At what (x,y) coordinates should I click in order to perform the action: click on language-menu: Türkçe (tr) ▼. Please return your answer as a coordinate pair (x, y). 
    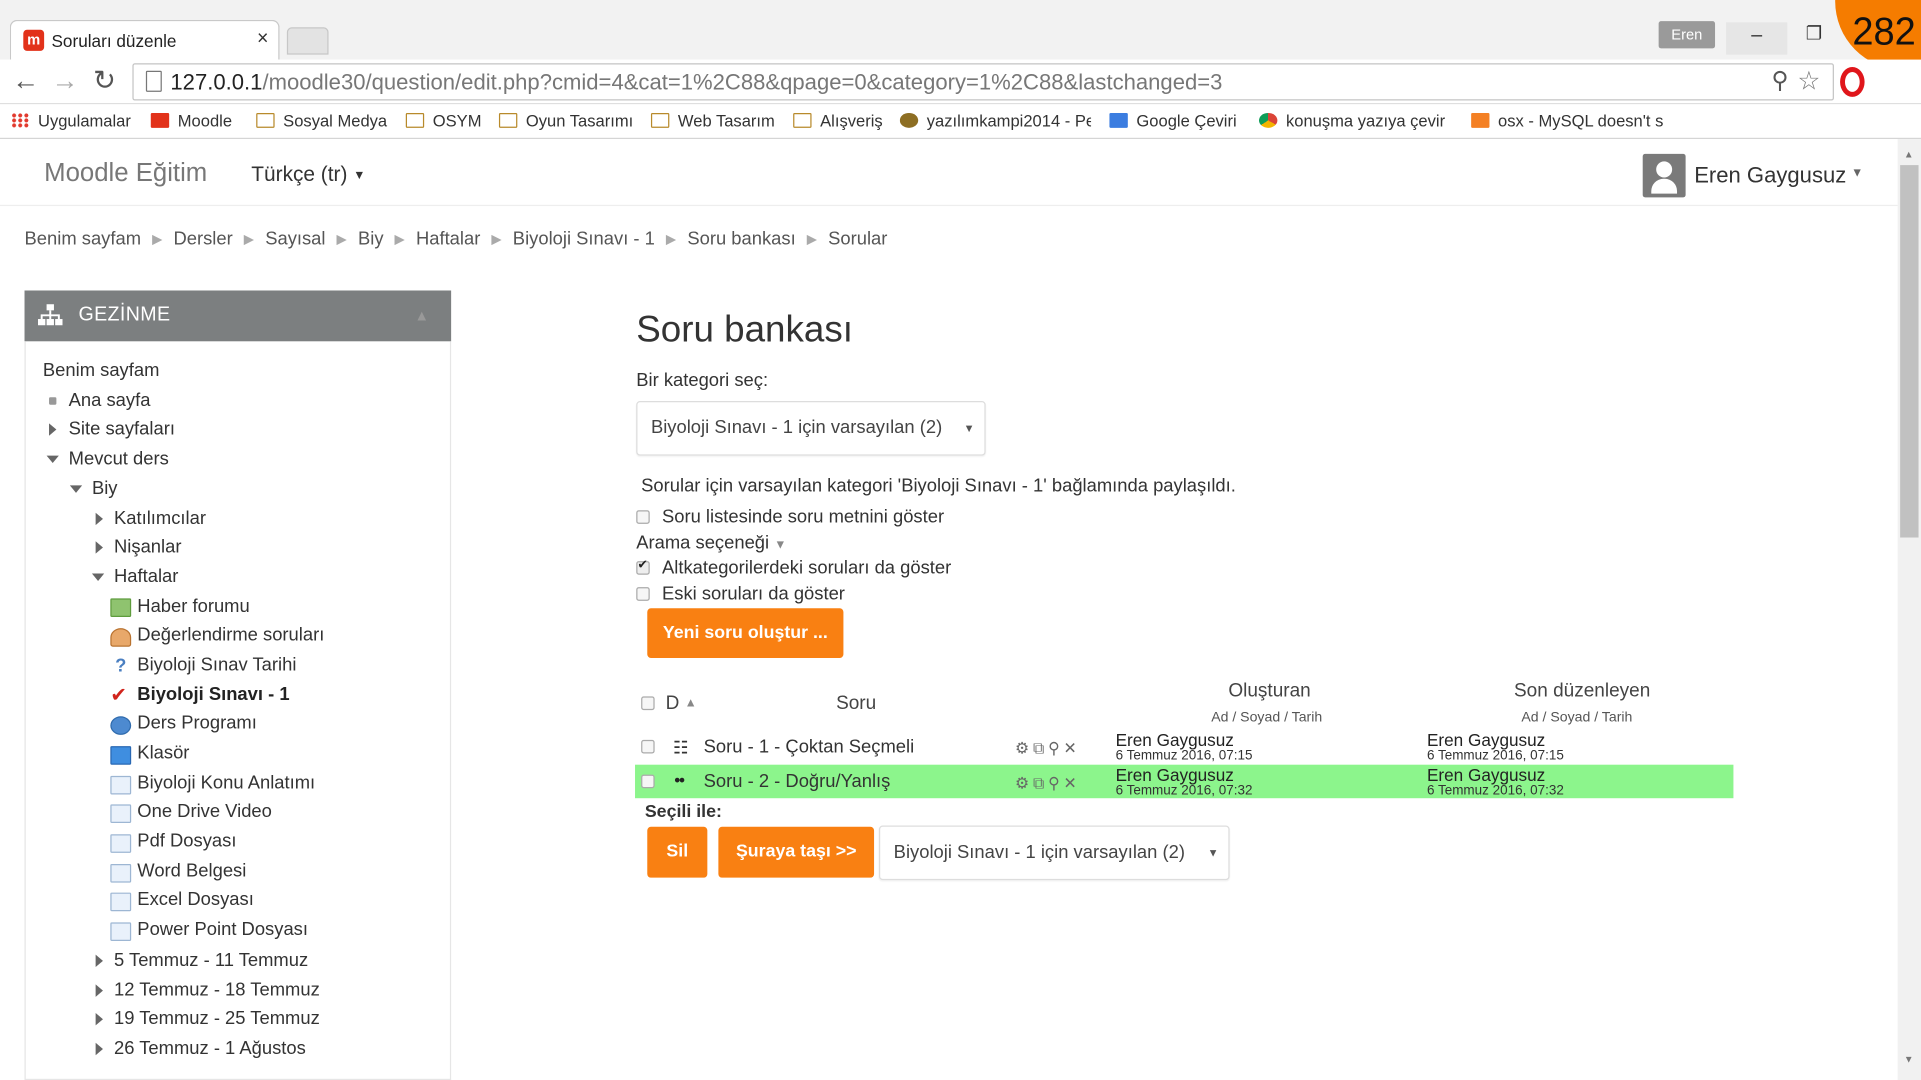
    Looking at the image, I should click on (308, 175).